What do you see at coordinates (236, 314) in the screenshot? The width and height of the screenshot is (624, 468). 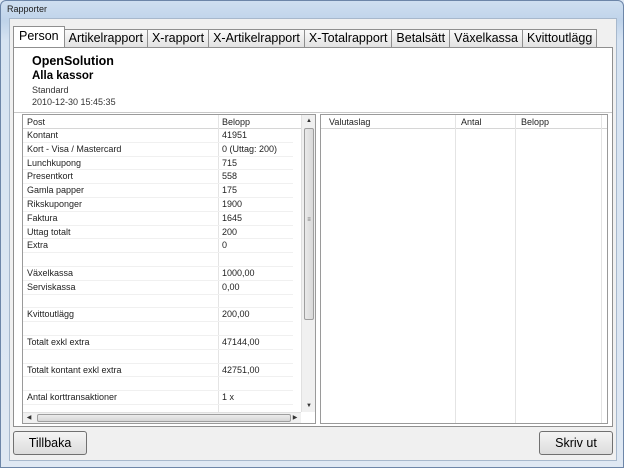 I see `cell-belopp: 200,00` at bounding box center [236, 314].